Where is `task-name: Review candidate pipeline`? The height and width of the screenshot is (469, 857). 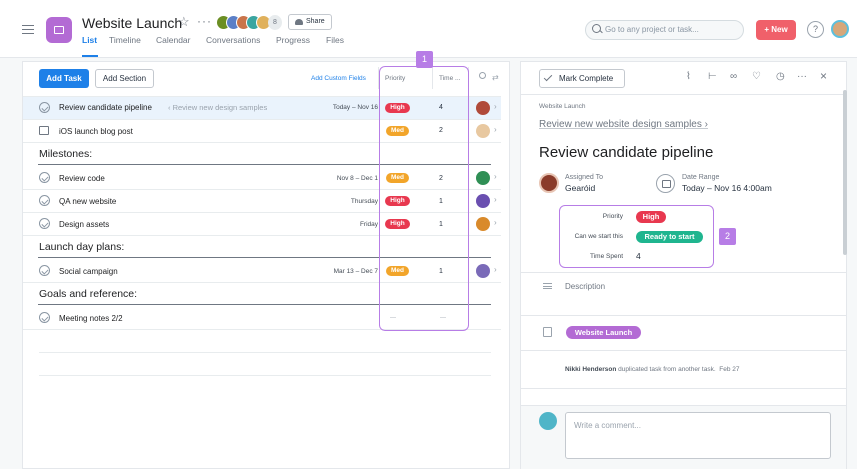 task-name: Review candidate pipeline is located at coordinates (105, 107).